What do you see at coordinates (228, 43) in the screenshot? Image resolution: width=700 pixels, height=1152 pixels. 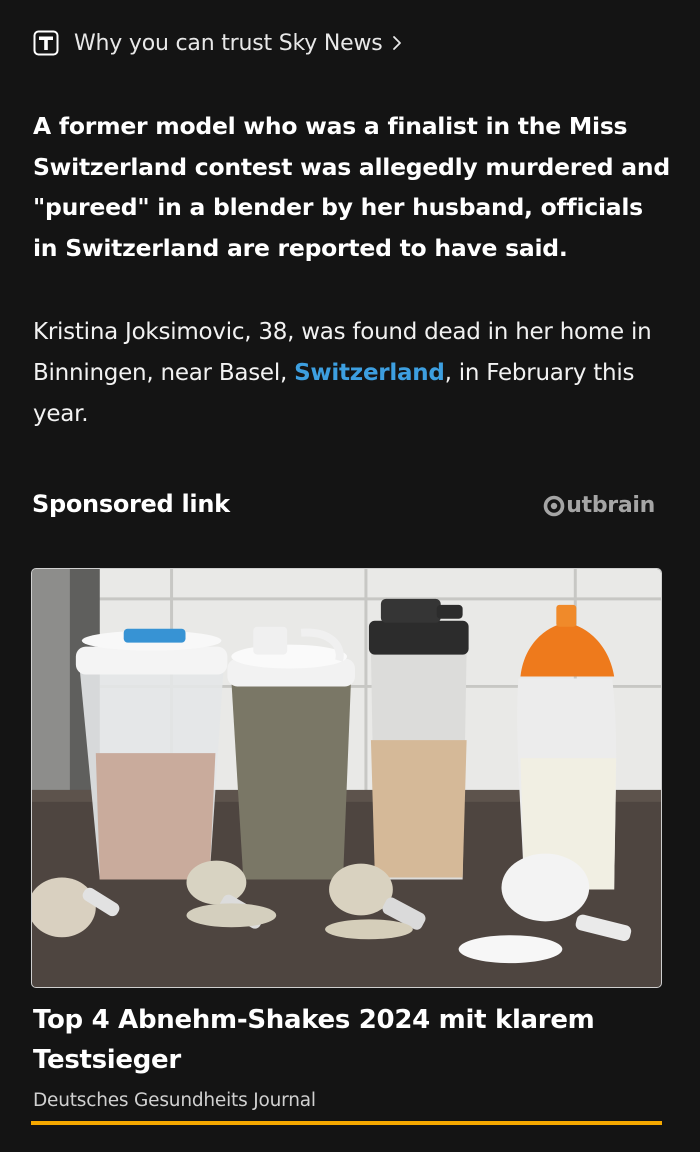 I see `trust-link-label: Why you can trust Sky News` at bounding box center [228, 43].